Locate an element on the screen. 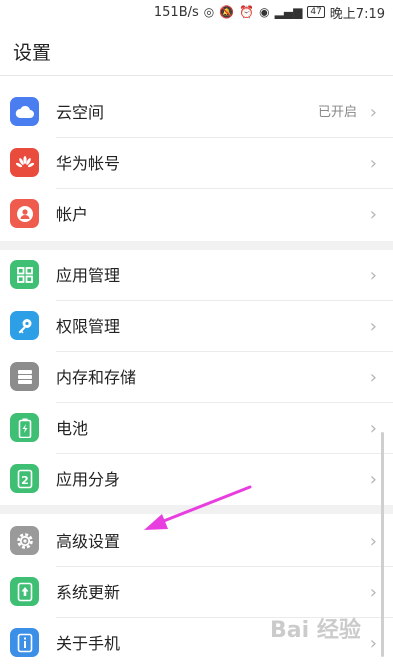 The height and width of the screenshot is (669, 393). settings-item-battery: 电池 › is located at coordinates (196, 428).